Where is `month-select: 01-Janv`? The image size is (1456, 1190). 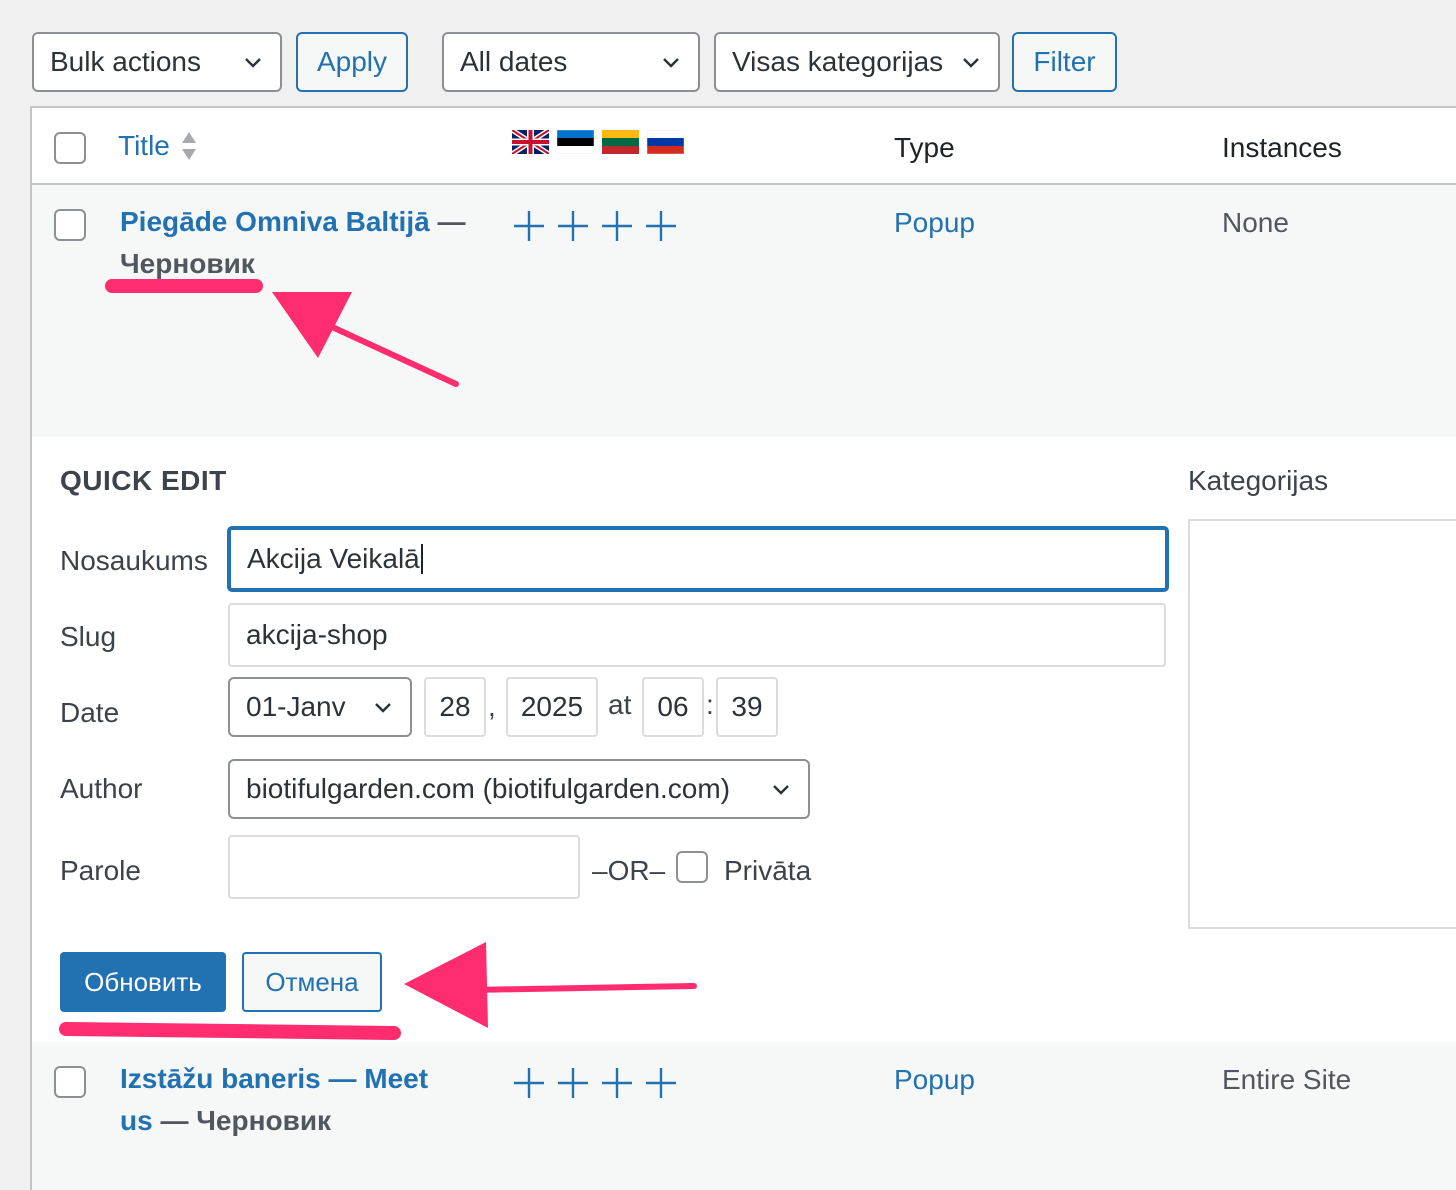
month-select: 01-Janv is located at coordinates (320, 707).